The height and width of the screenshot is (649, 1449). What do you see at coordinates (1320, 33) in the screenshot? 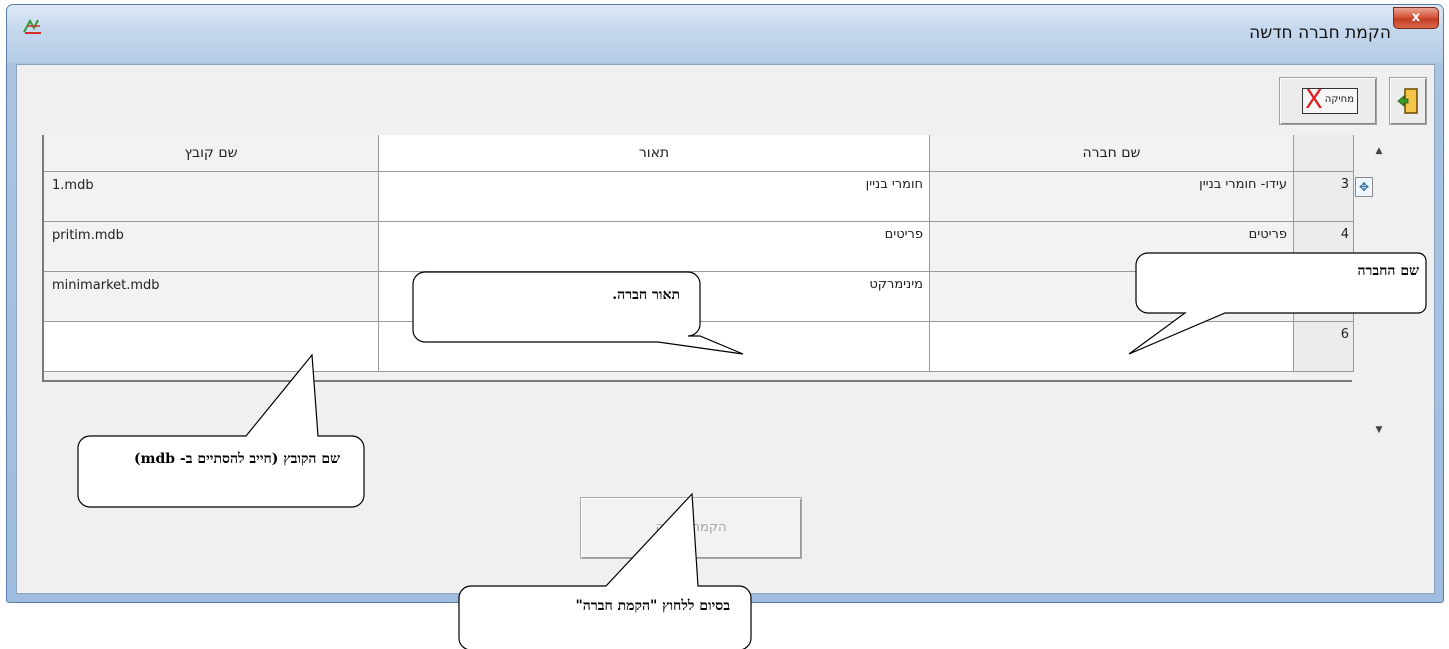
I see `window-title: הקמת חברה חדשה` at bounding box center [1320, 33].